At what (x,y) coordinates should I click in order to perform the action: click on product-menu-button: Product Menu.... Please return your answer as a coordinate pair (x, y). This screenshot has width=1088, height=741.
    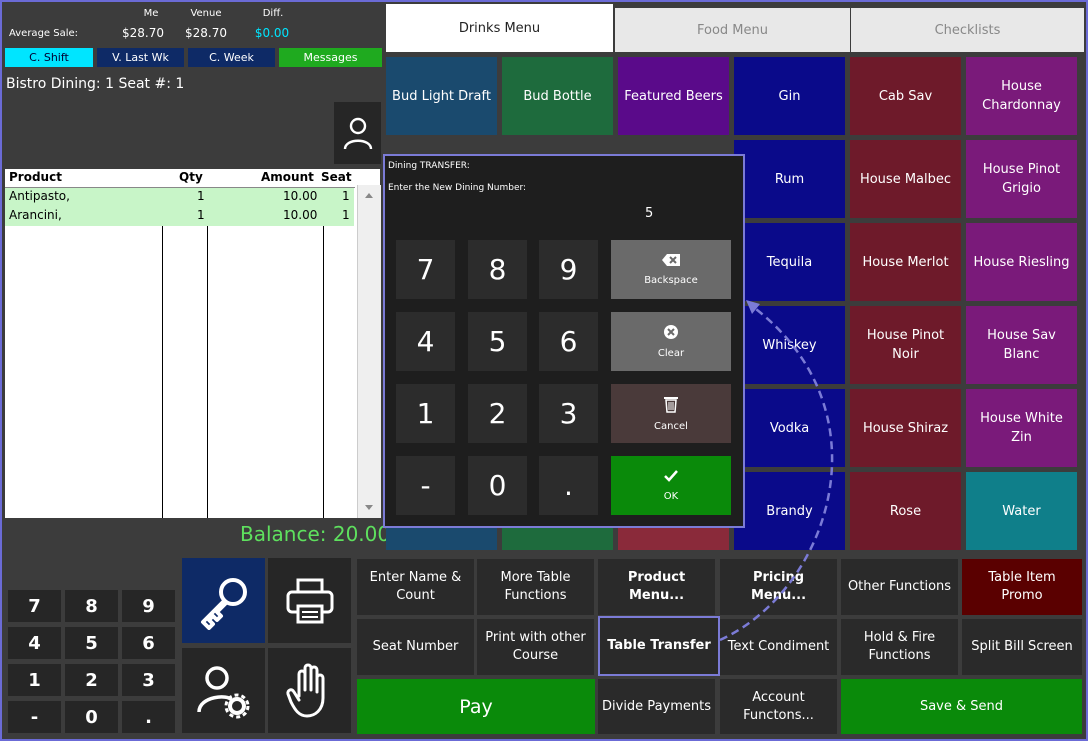
    Looking at the image, I should click on (656, 587).